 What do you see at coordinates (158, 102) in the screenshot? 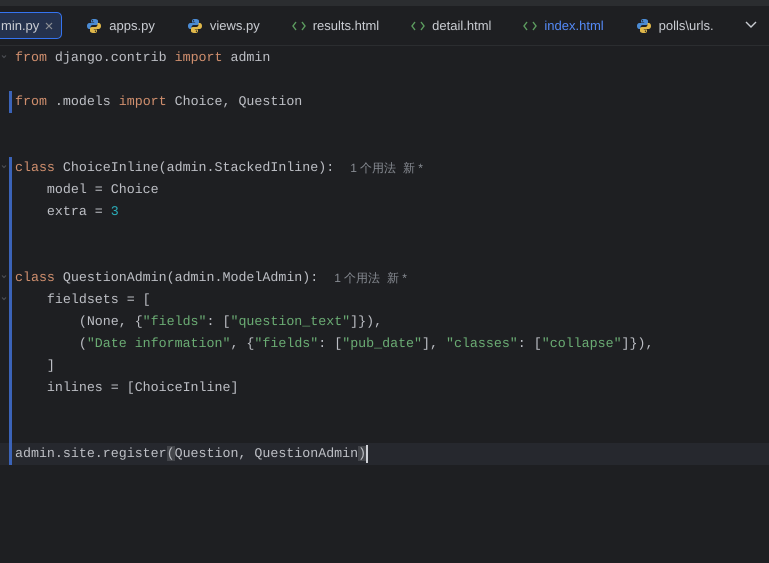
I see `code-line: from .models import Choice, Question` at bounding box center [158, 102].